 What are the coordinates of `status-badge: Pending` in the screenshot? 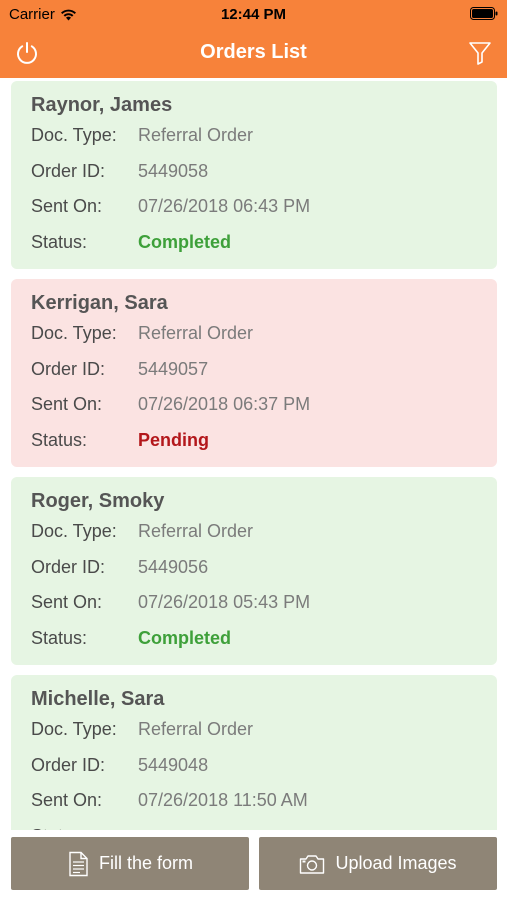 It's located at (173, 439).